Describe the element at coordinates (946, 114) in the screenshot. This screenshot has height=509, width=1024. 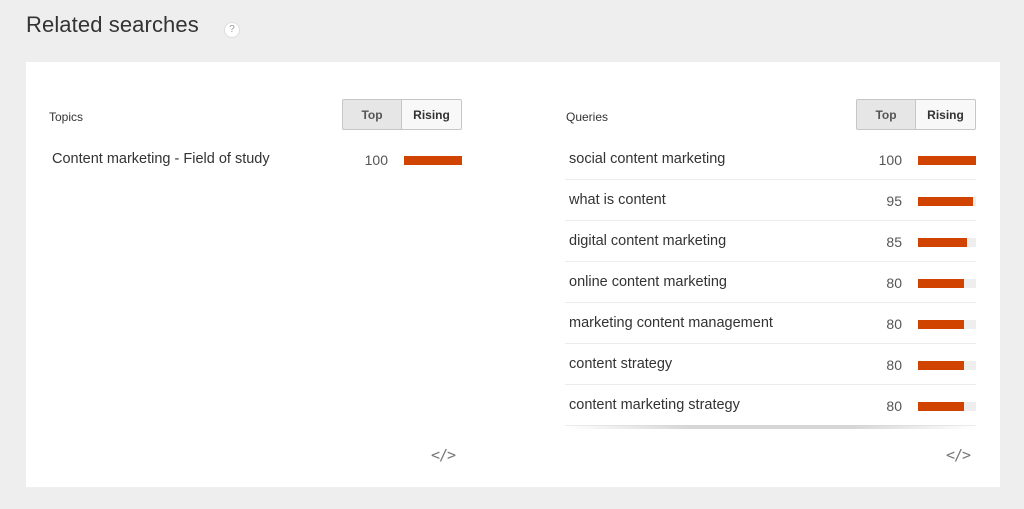
I see `queries-rising-button: Rising` at that location.